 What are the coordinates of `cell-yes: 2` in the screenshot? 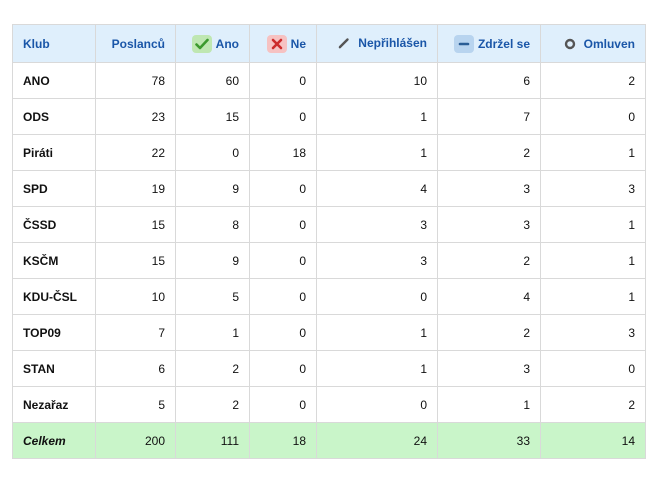 It's located at (212, 368).